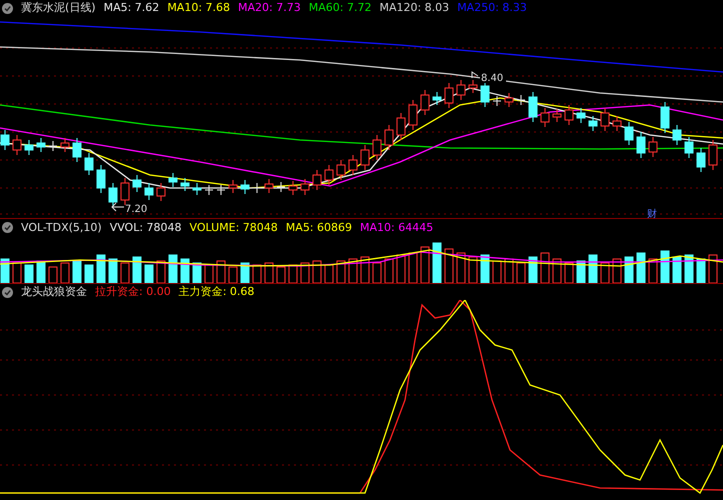  Describe the element at coordinates (133, 292) in the screenshot. I see `indicator-value: 拉升资金: 0.00` at that location.